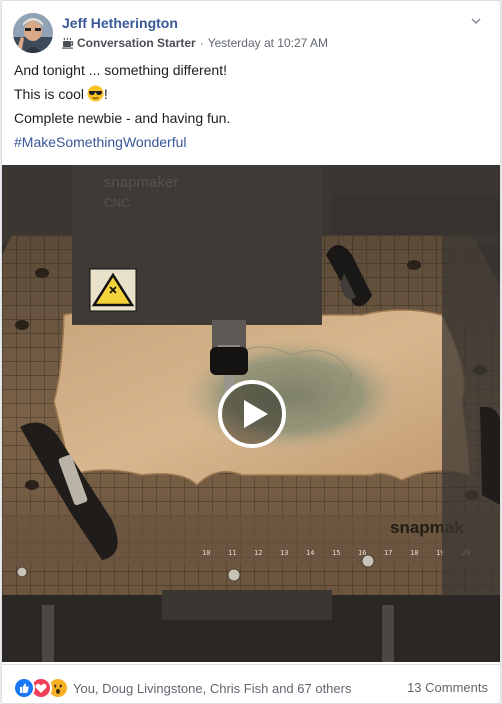 Image resolution: width=502 pixels, height=704 pixels. What do you see at coordinates (388, 553) in the screenshot?
I see `ruler-tick-label: 17` at bounding box center [388, 553].